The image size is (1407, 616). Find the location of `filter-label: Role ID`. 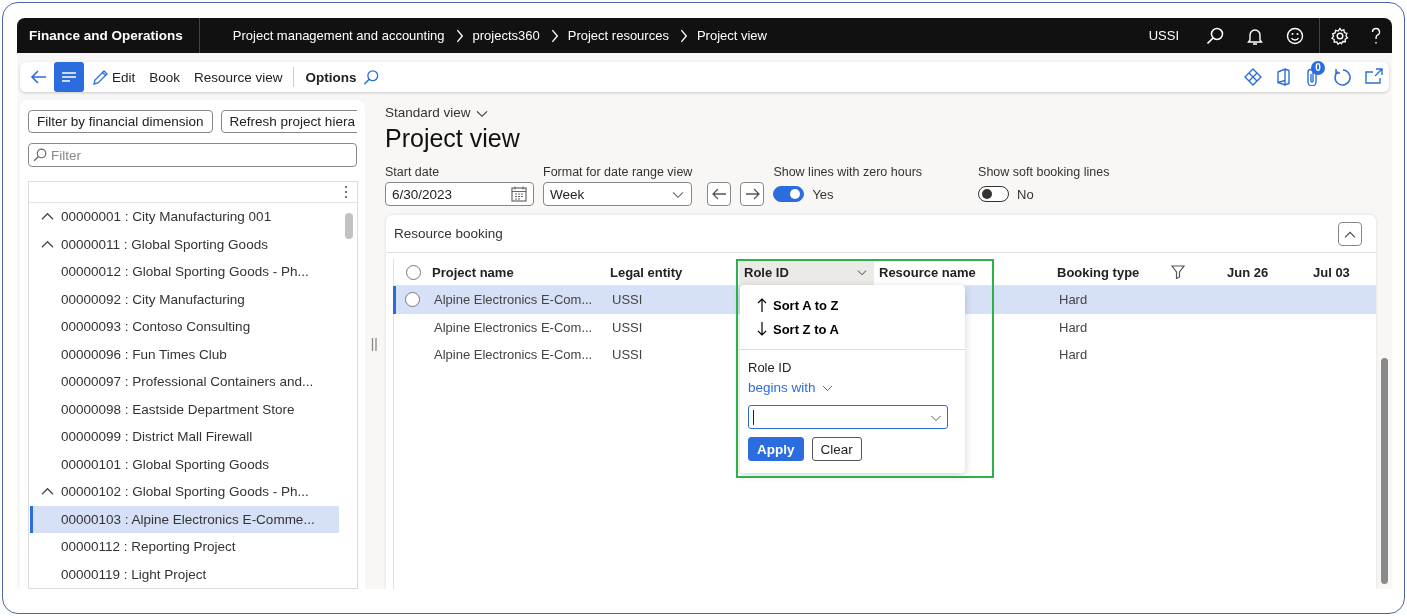

filter-label: Role ID is located at coordinates (770, 367).